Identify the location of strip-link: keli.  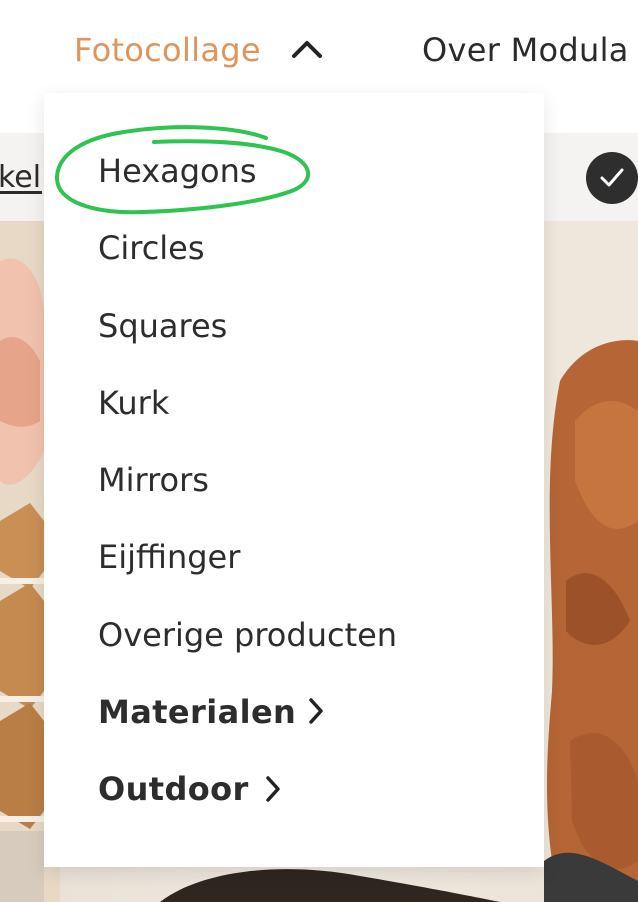
(21, 178).